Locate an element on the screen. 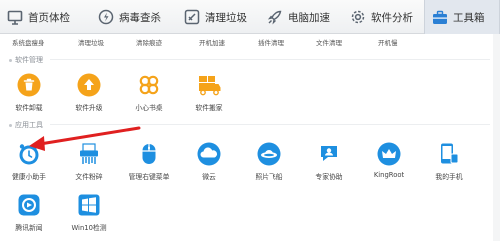 The width and height of the screenshot is (500, 241). tool-win10-check: Win10检测 is located at coordinates (89, 212).